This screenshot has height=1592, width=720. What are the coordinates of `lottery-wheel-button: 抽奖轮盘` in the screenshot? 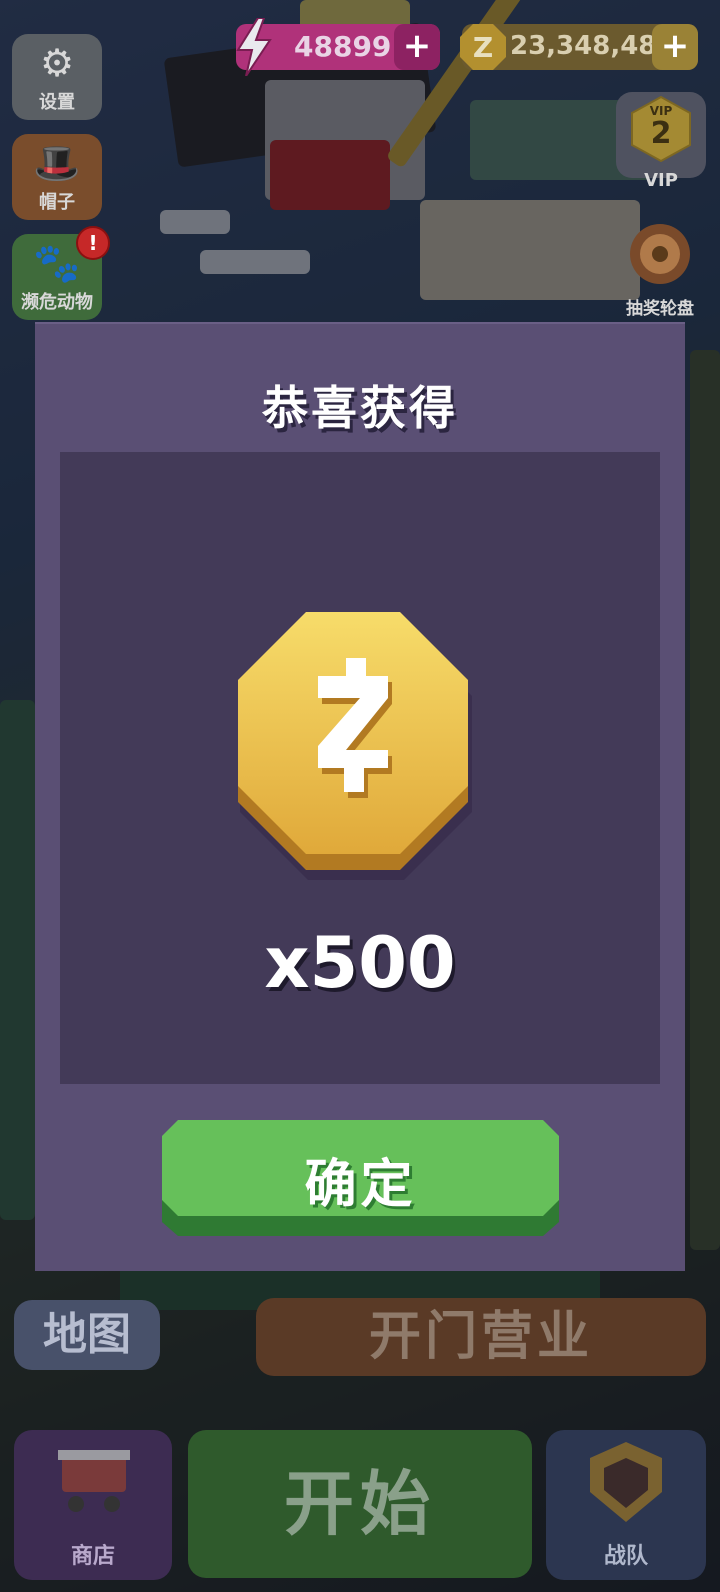 It's located at (660, 270).